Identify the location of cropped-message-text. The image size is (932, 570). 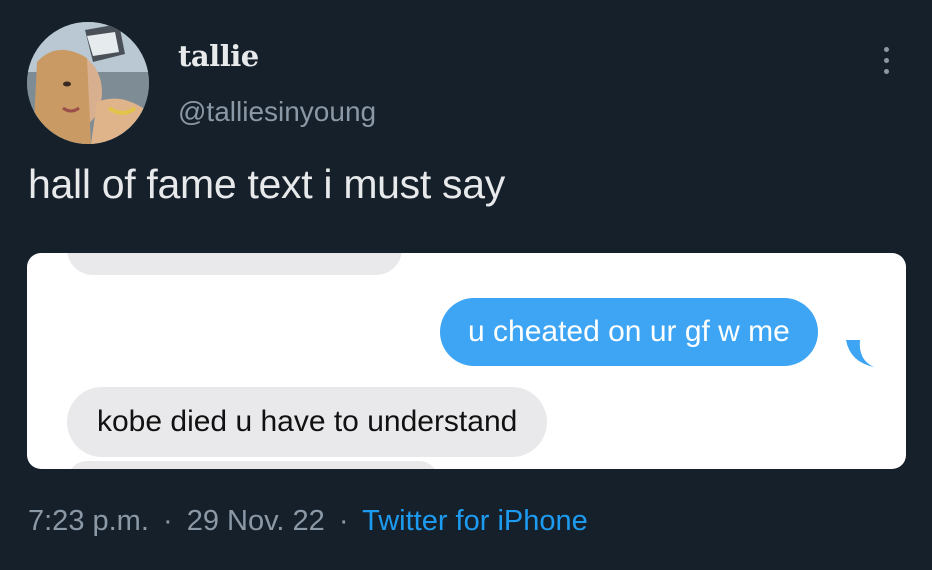
(238, 254).